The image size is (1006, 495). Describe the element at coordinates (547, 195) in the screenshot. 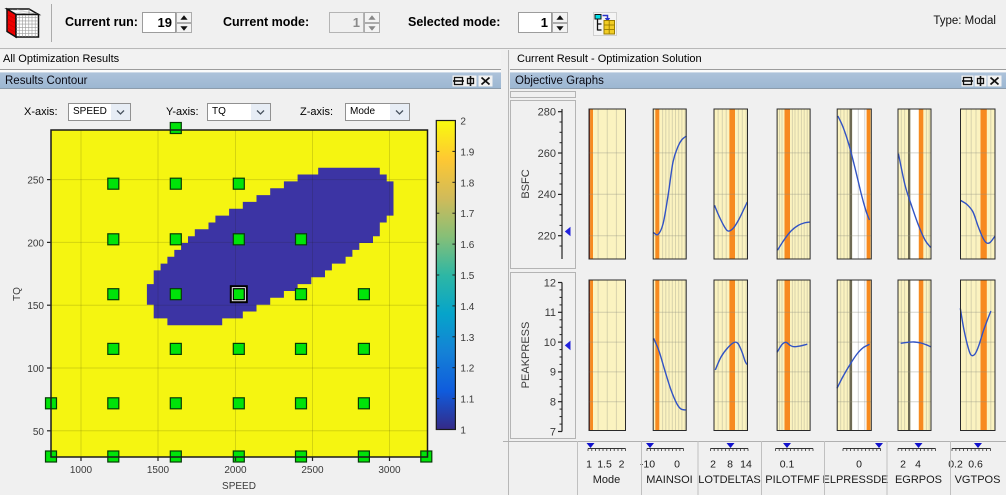

I see `svg-text: 240` at that location.